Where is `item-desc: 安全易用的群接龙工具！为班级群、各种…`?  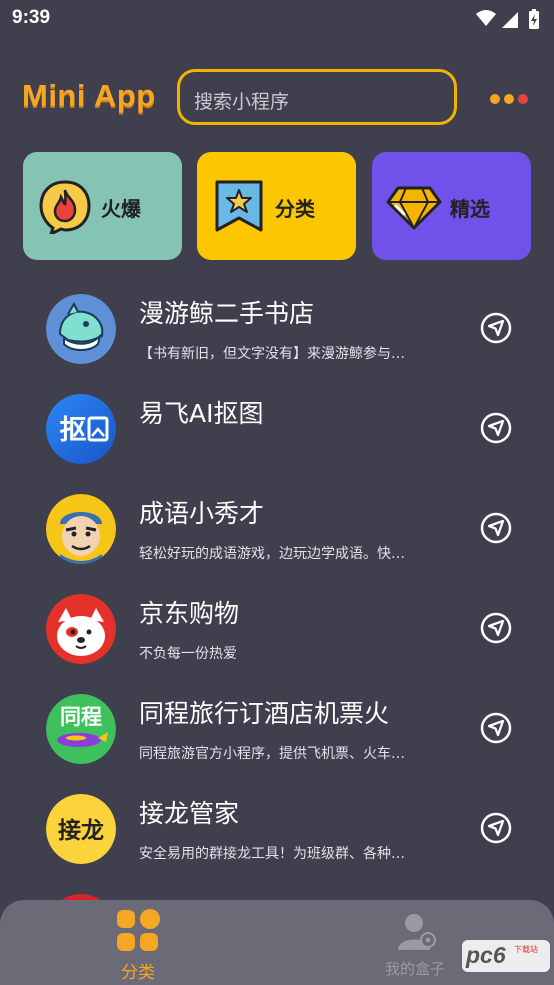
item-desc: 安全易用的群接龙工具！为班级群、各种… is located at coordinates (272, 854).